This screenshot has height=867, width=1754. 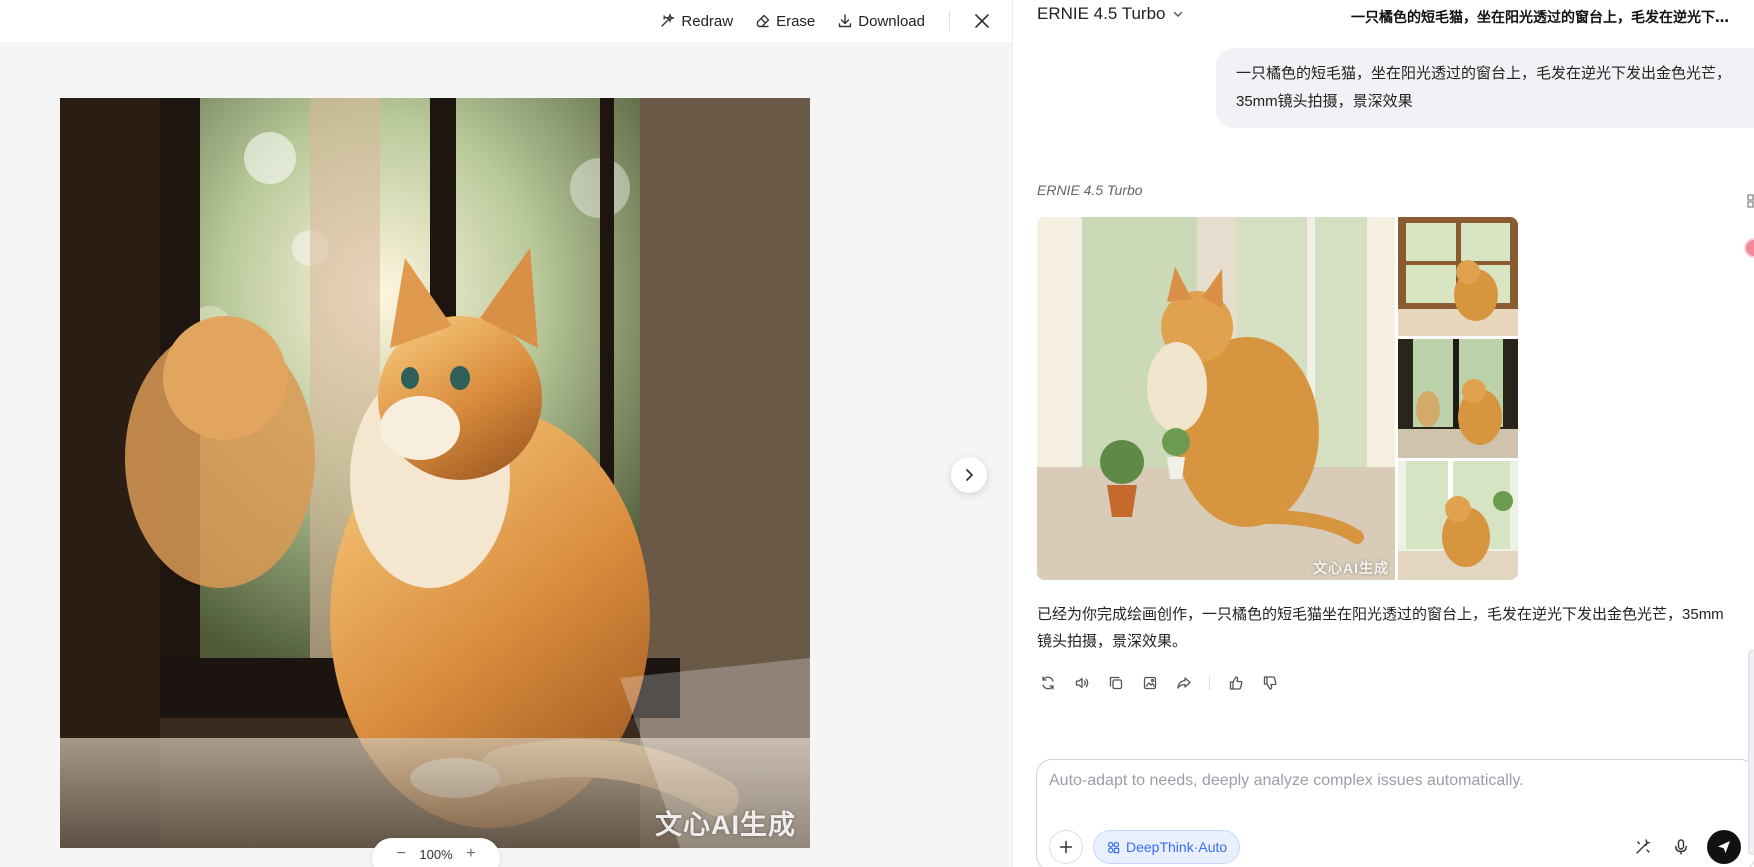 I want to click on image-edit-button, so click(x=1149, y=682).